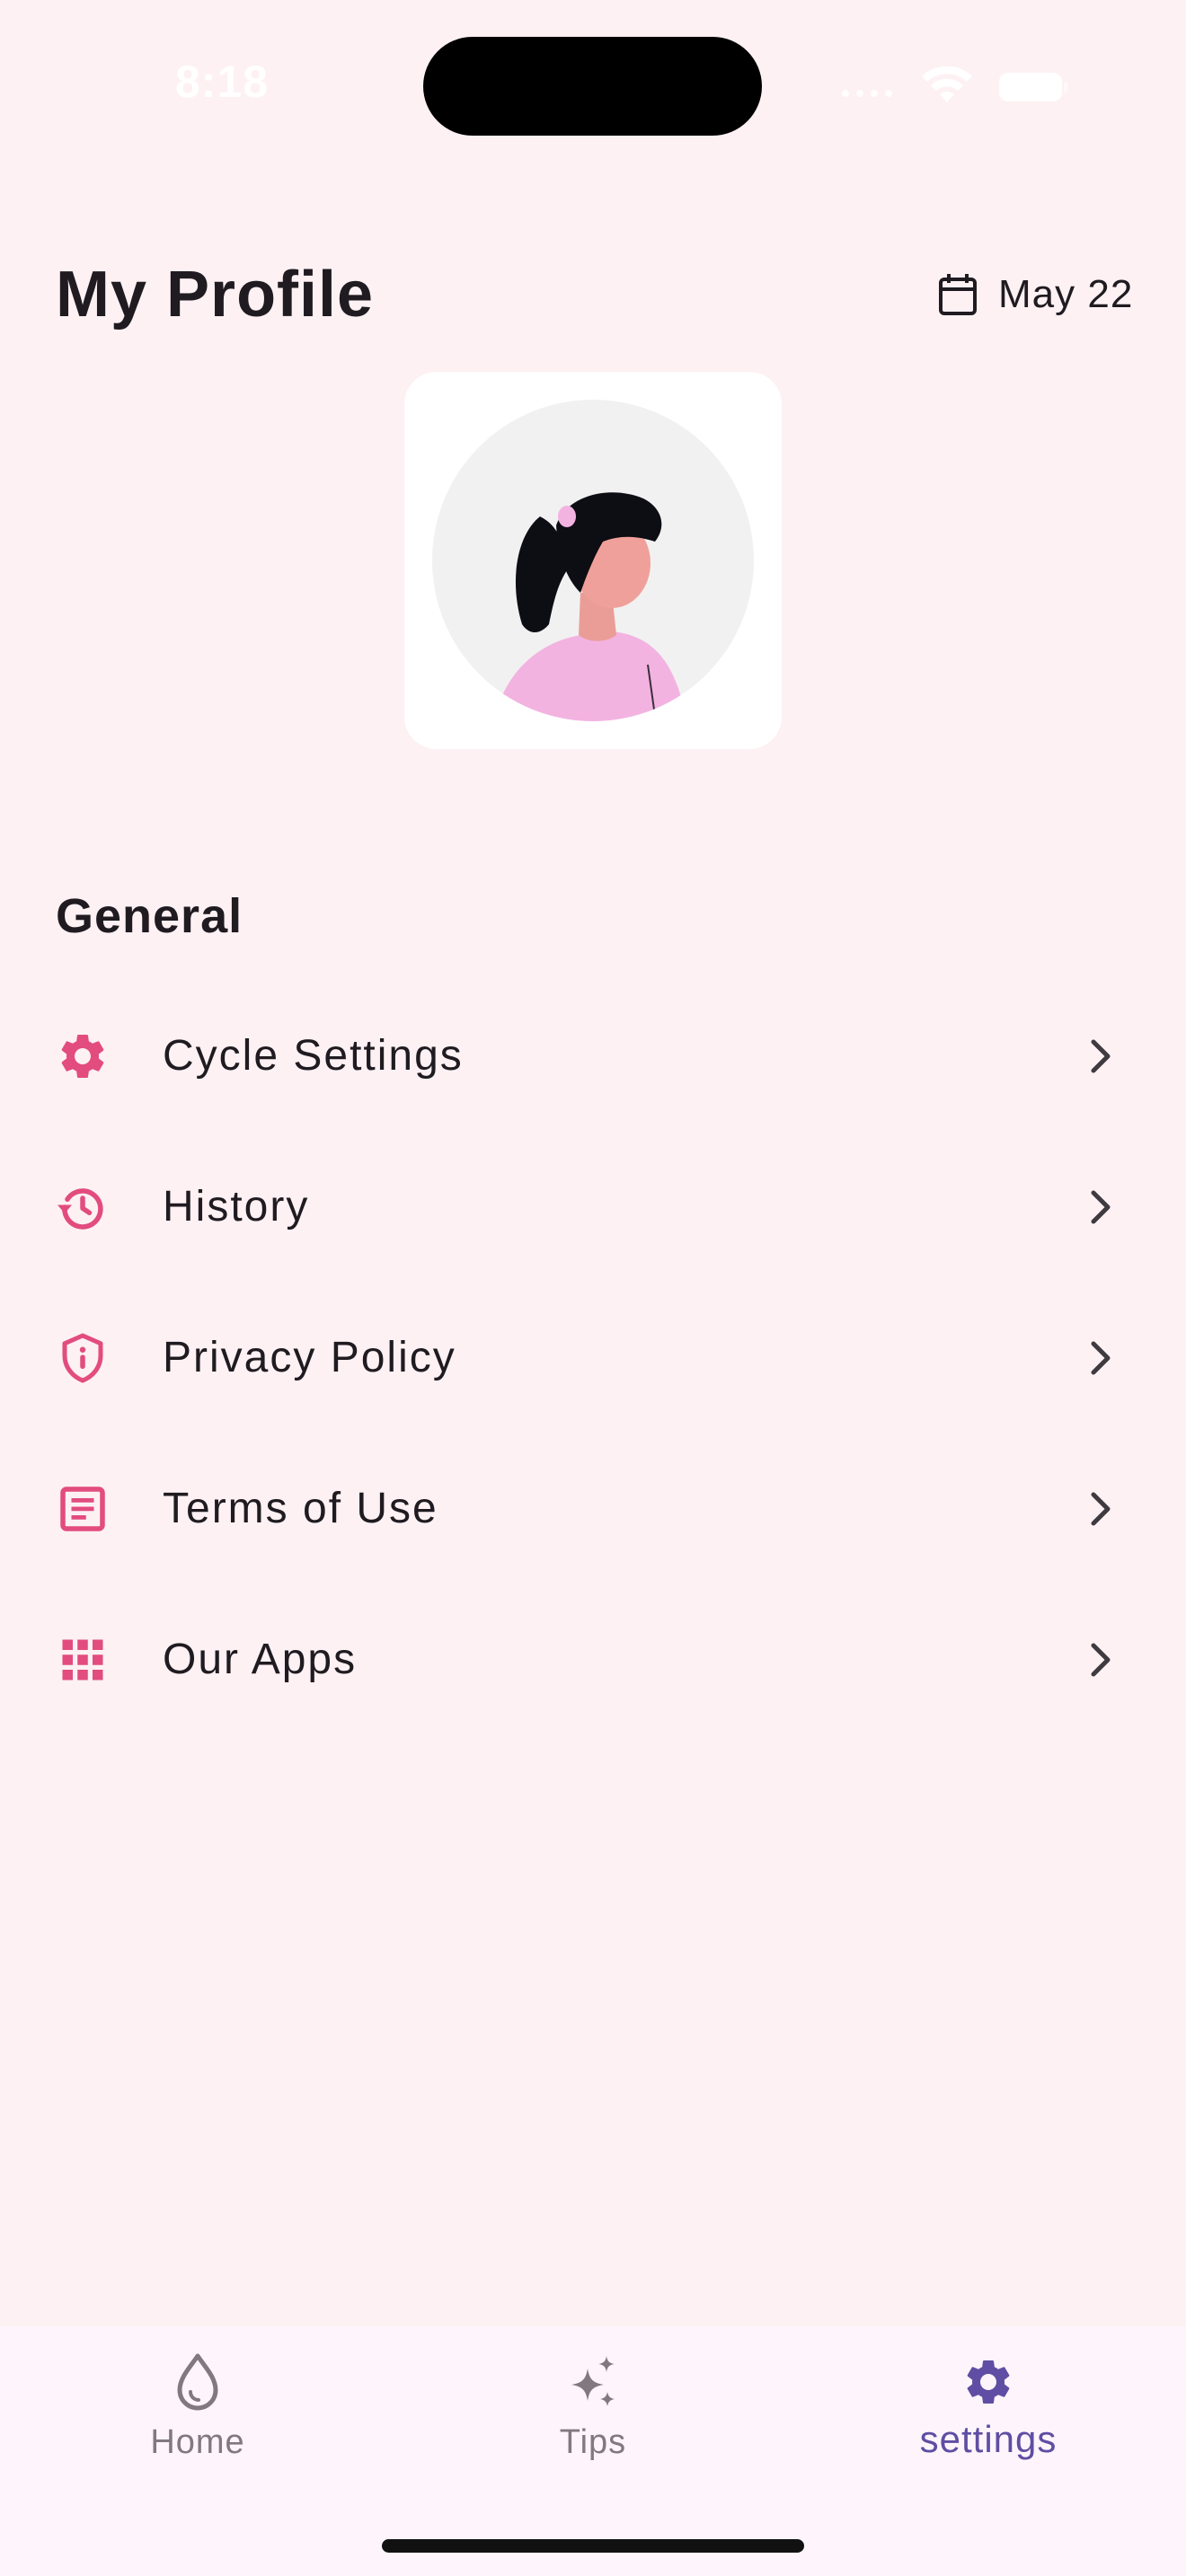  What do you see at coordinates (197, 2442) in the screenshot?
I see `nav-label: Home` at bounding box center [197, 2442].